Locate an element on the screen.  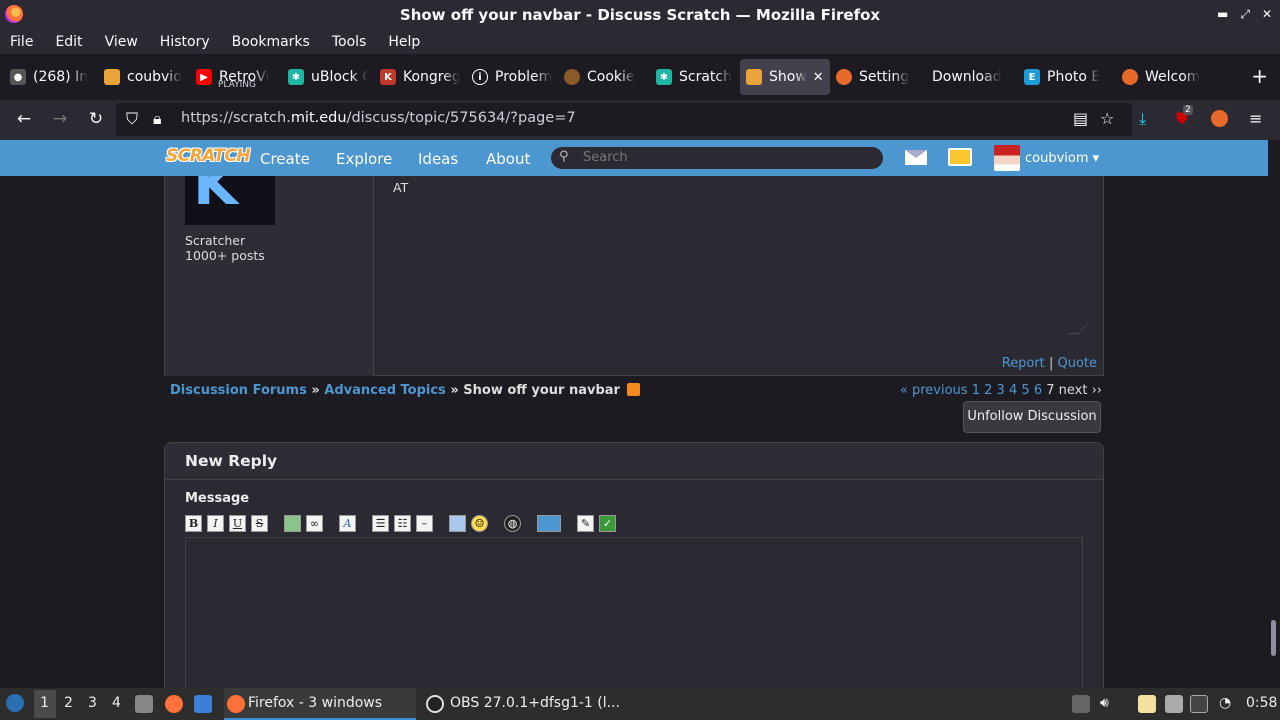
scratch-logo: SCRATCH is located at coordinates (208, 156).